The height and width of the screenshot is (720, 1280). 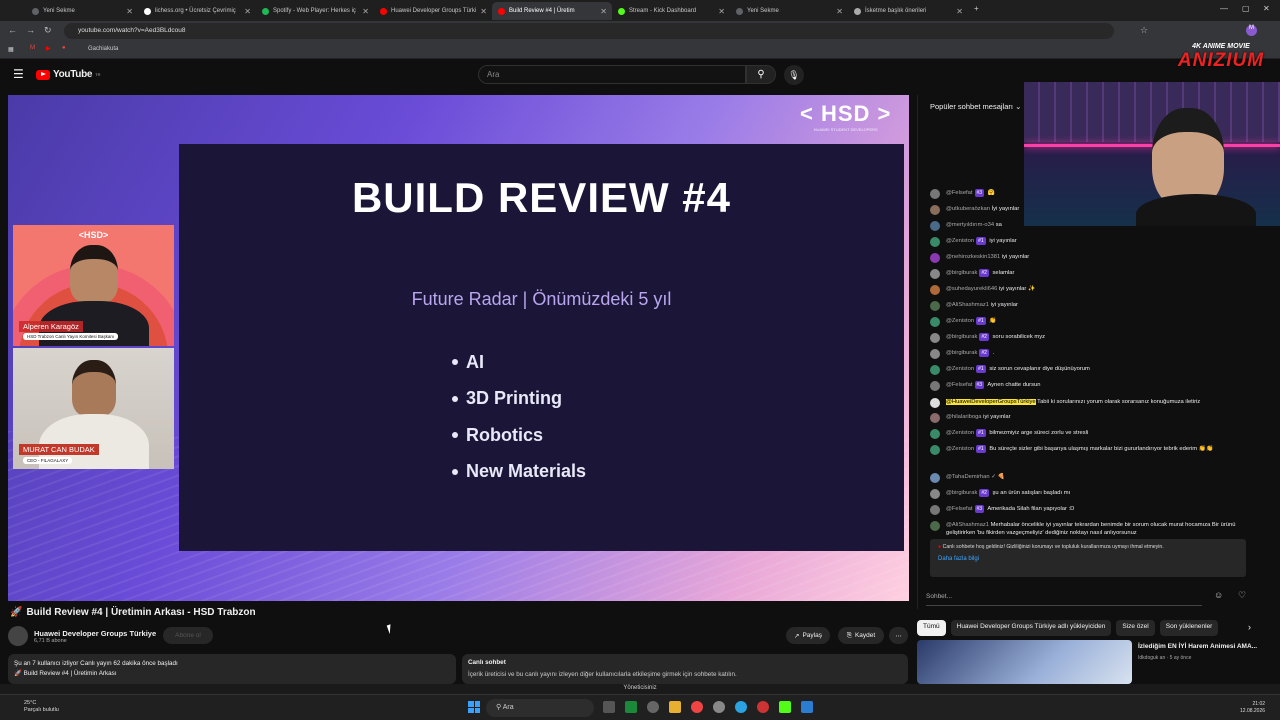 What do you see at coordinates (671, 11) in the screenshot?
I see `browser-tab: Stream - Kick Dashboard ✕` at bounding box center [671, 11].